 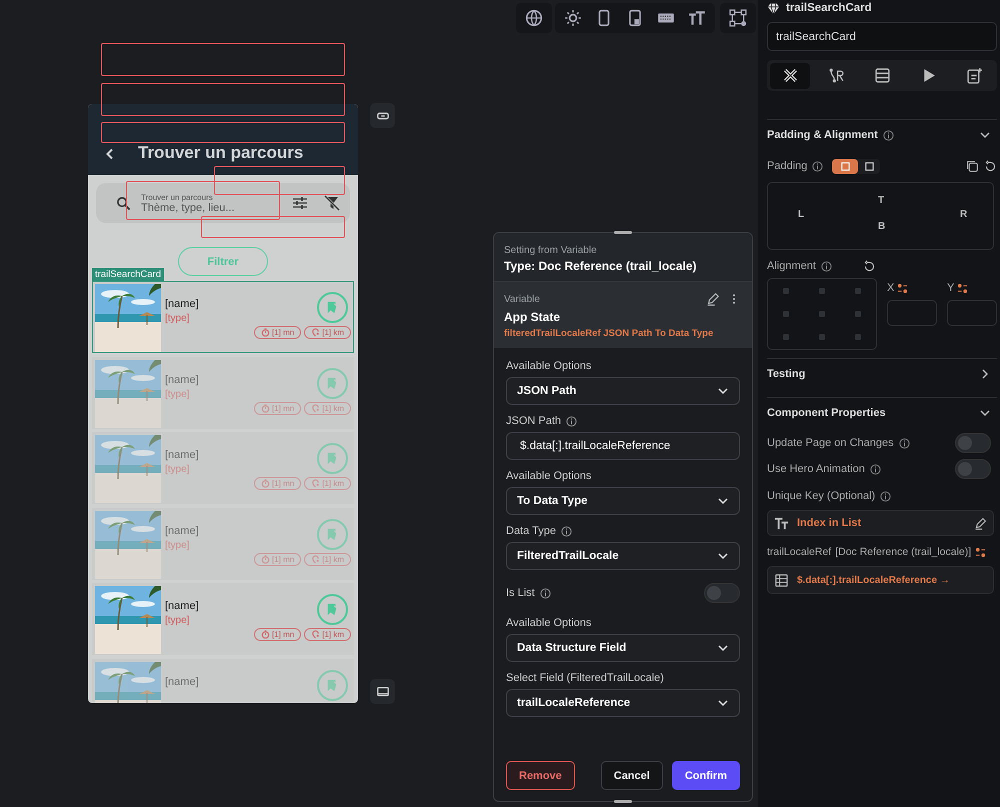 I want to click on globe-icon, so click(x=534, y=18).